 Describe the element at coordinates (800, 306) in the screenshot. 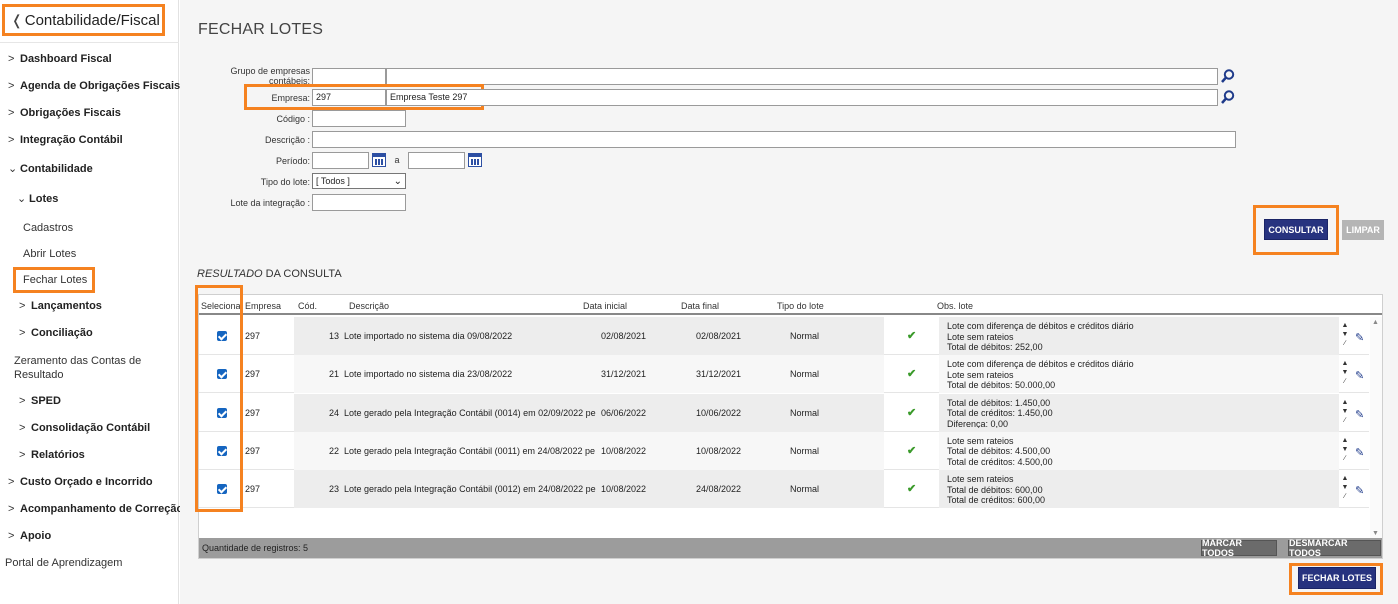

I see `col-tipo-lote: Tipo do lote` at that location.